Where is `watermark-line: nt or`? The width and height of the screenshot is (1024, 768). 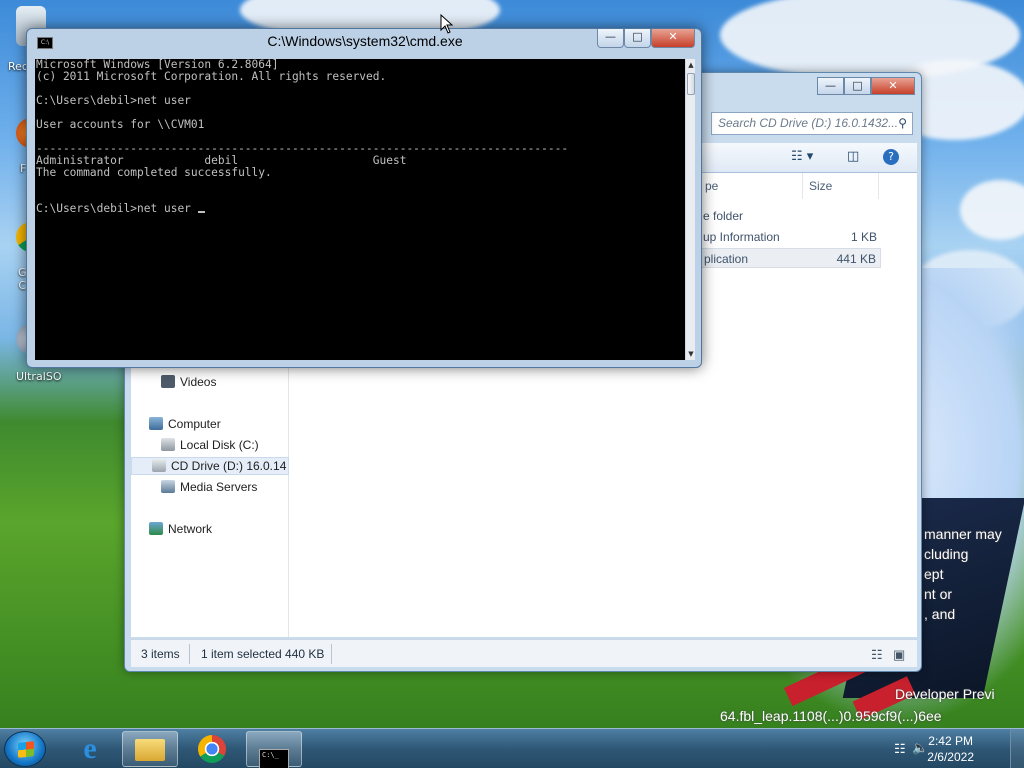
watermark-line: nt or is located at coordinates (938, 594).